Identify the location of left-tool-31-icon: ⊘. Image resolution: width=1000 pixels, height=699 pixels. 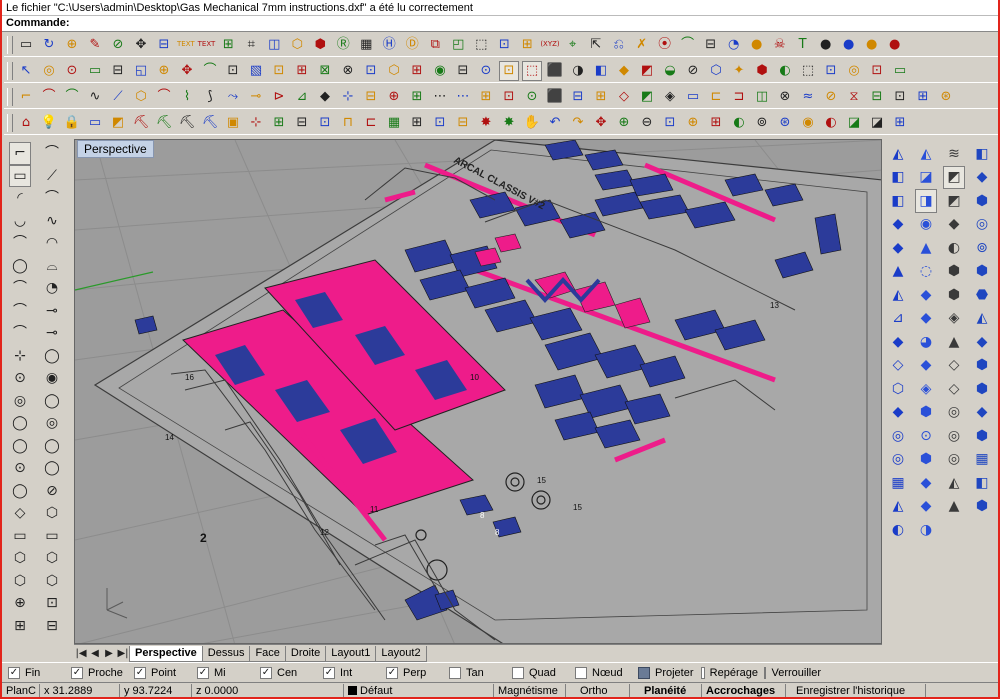
(52, 491).